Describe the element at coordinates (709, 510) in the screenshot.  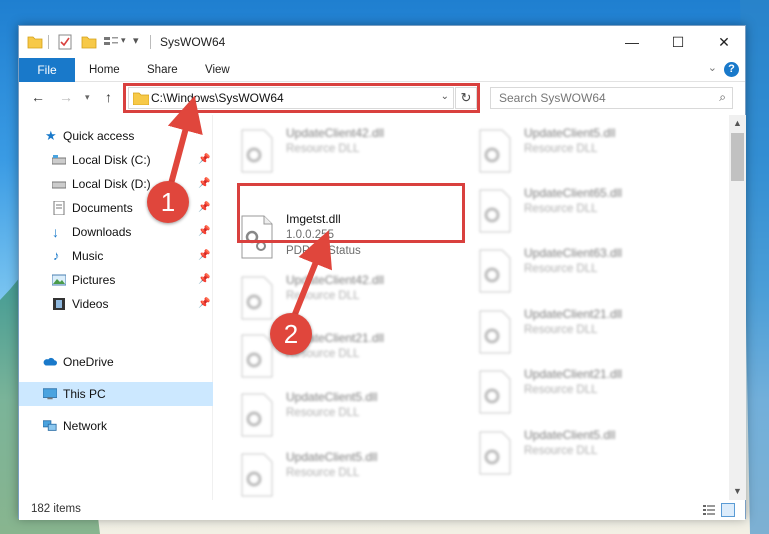
I see `details-view-icon` at that location.